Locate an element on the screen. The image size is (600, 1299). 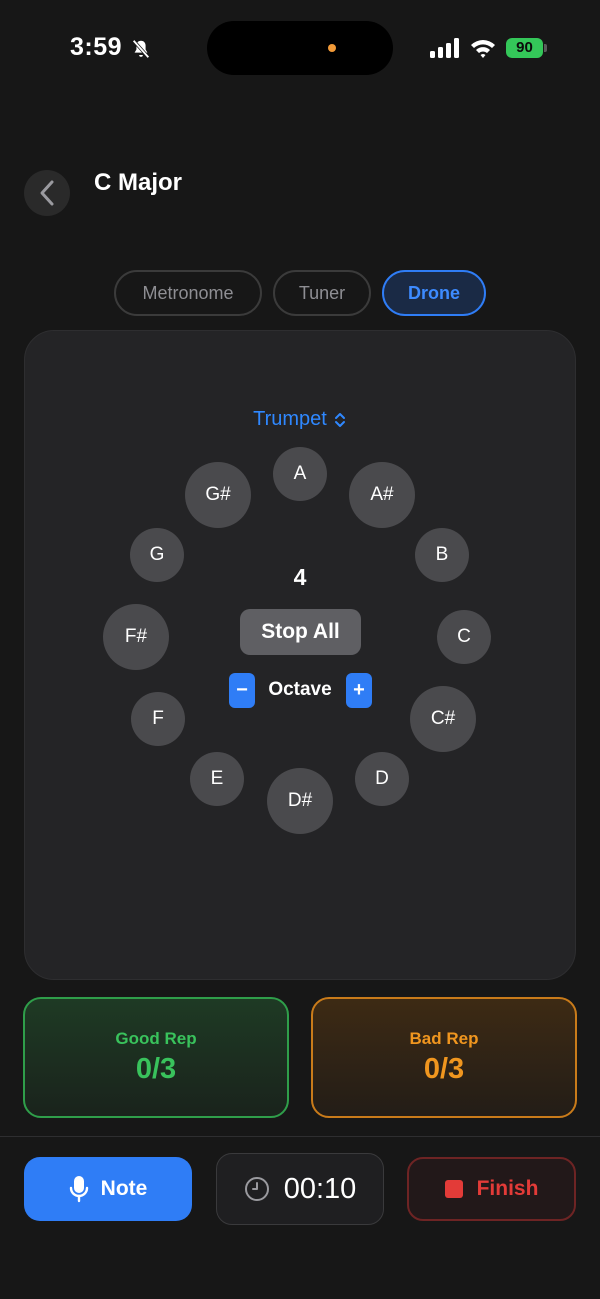
octave-value: 4 is located at coordinates (300, 577).